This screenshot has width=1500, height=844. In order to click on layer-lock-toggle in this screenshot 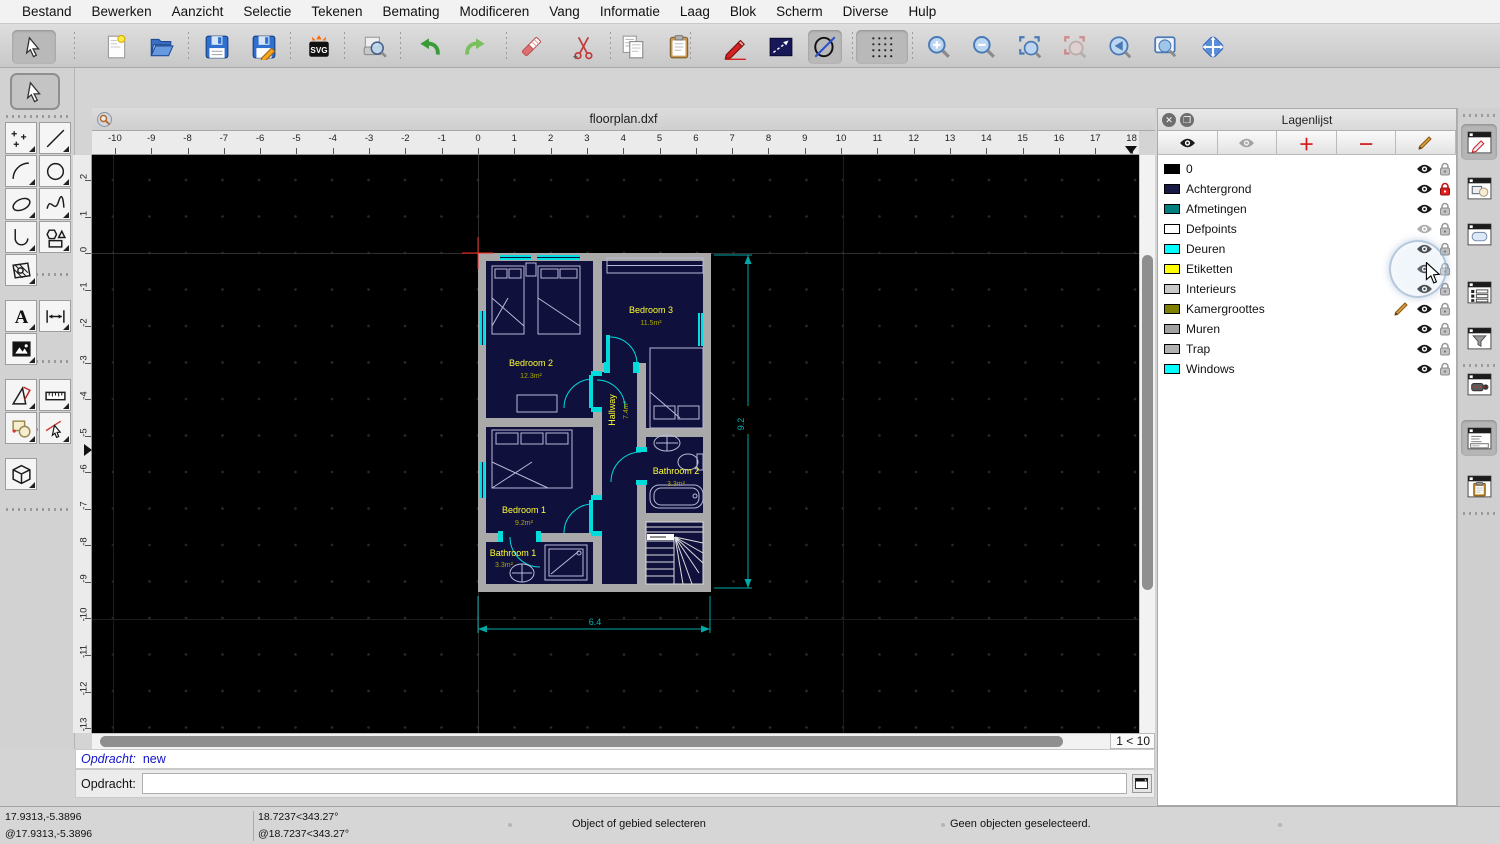, I will do `click(1445, 371)`.